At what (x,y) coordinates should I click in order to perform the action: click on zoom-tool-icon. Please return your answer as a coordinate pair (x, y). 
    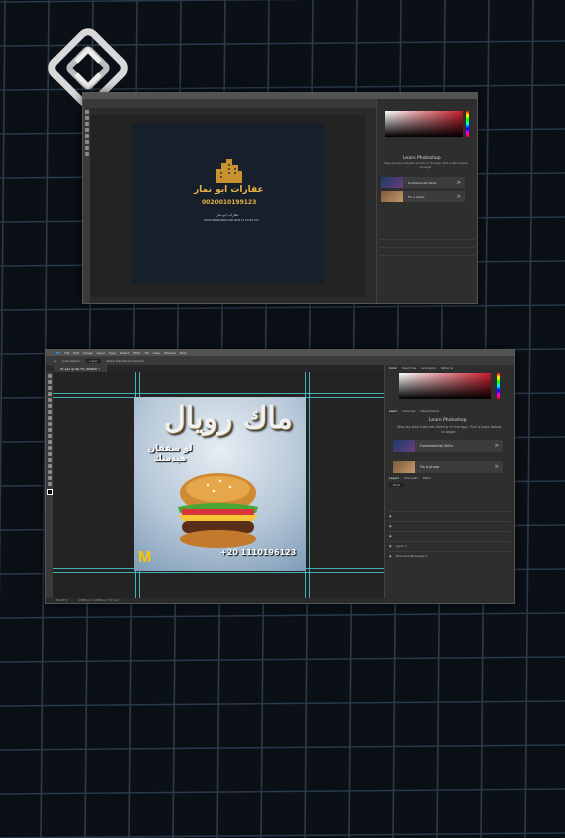
    Looking at the image, I should click on (49, 484).